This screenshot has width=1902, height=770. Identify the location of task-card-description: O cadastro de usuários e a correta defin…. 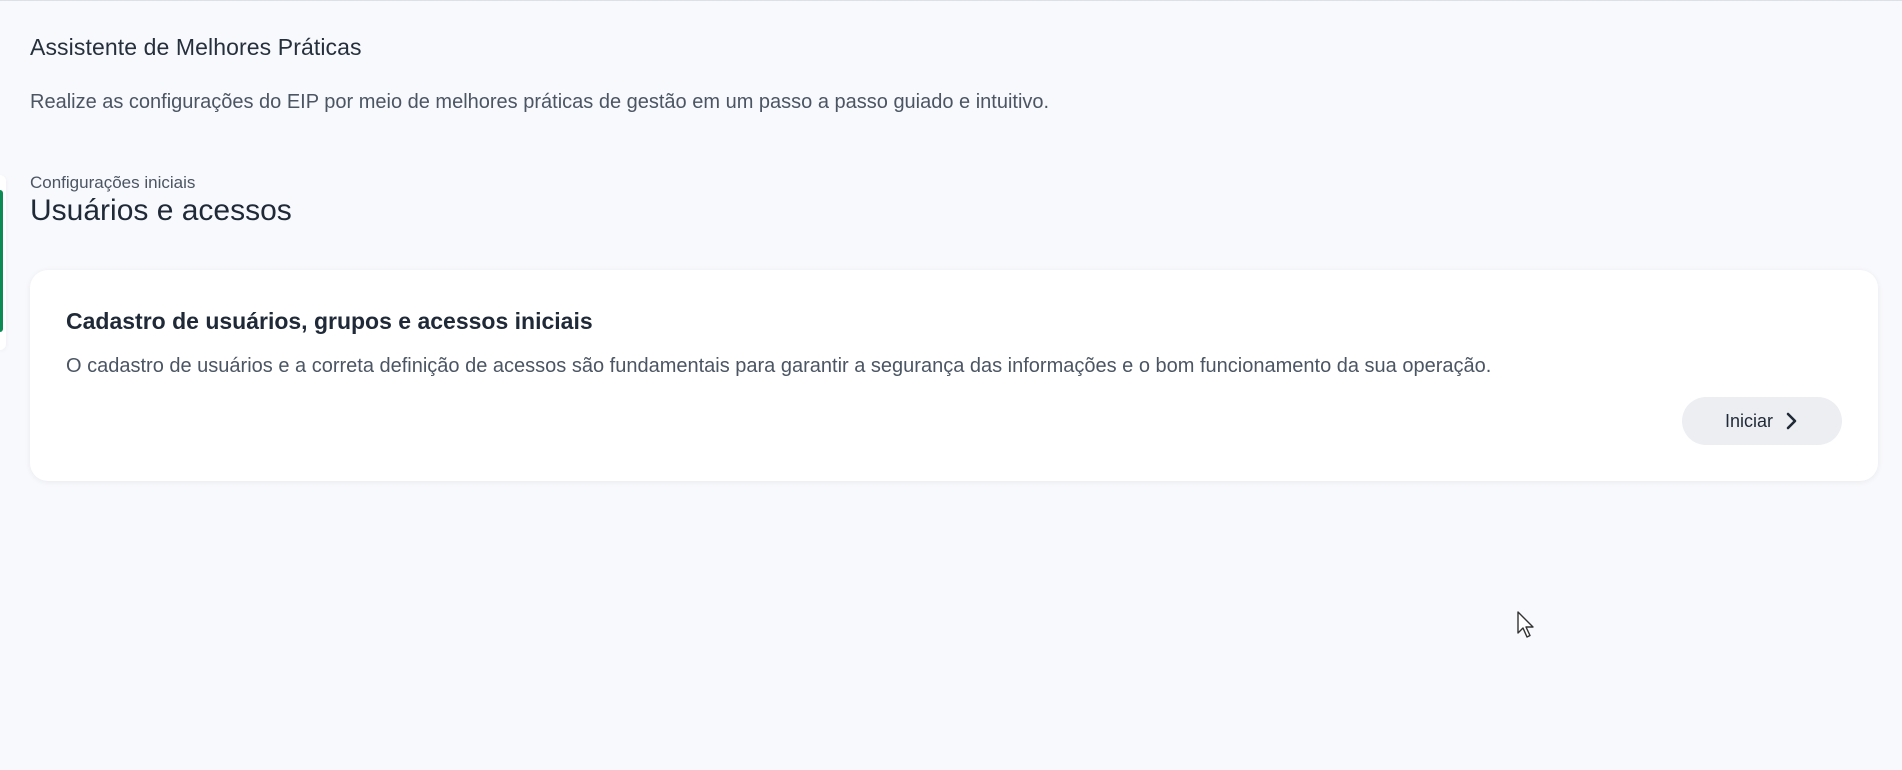
(779, 366).